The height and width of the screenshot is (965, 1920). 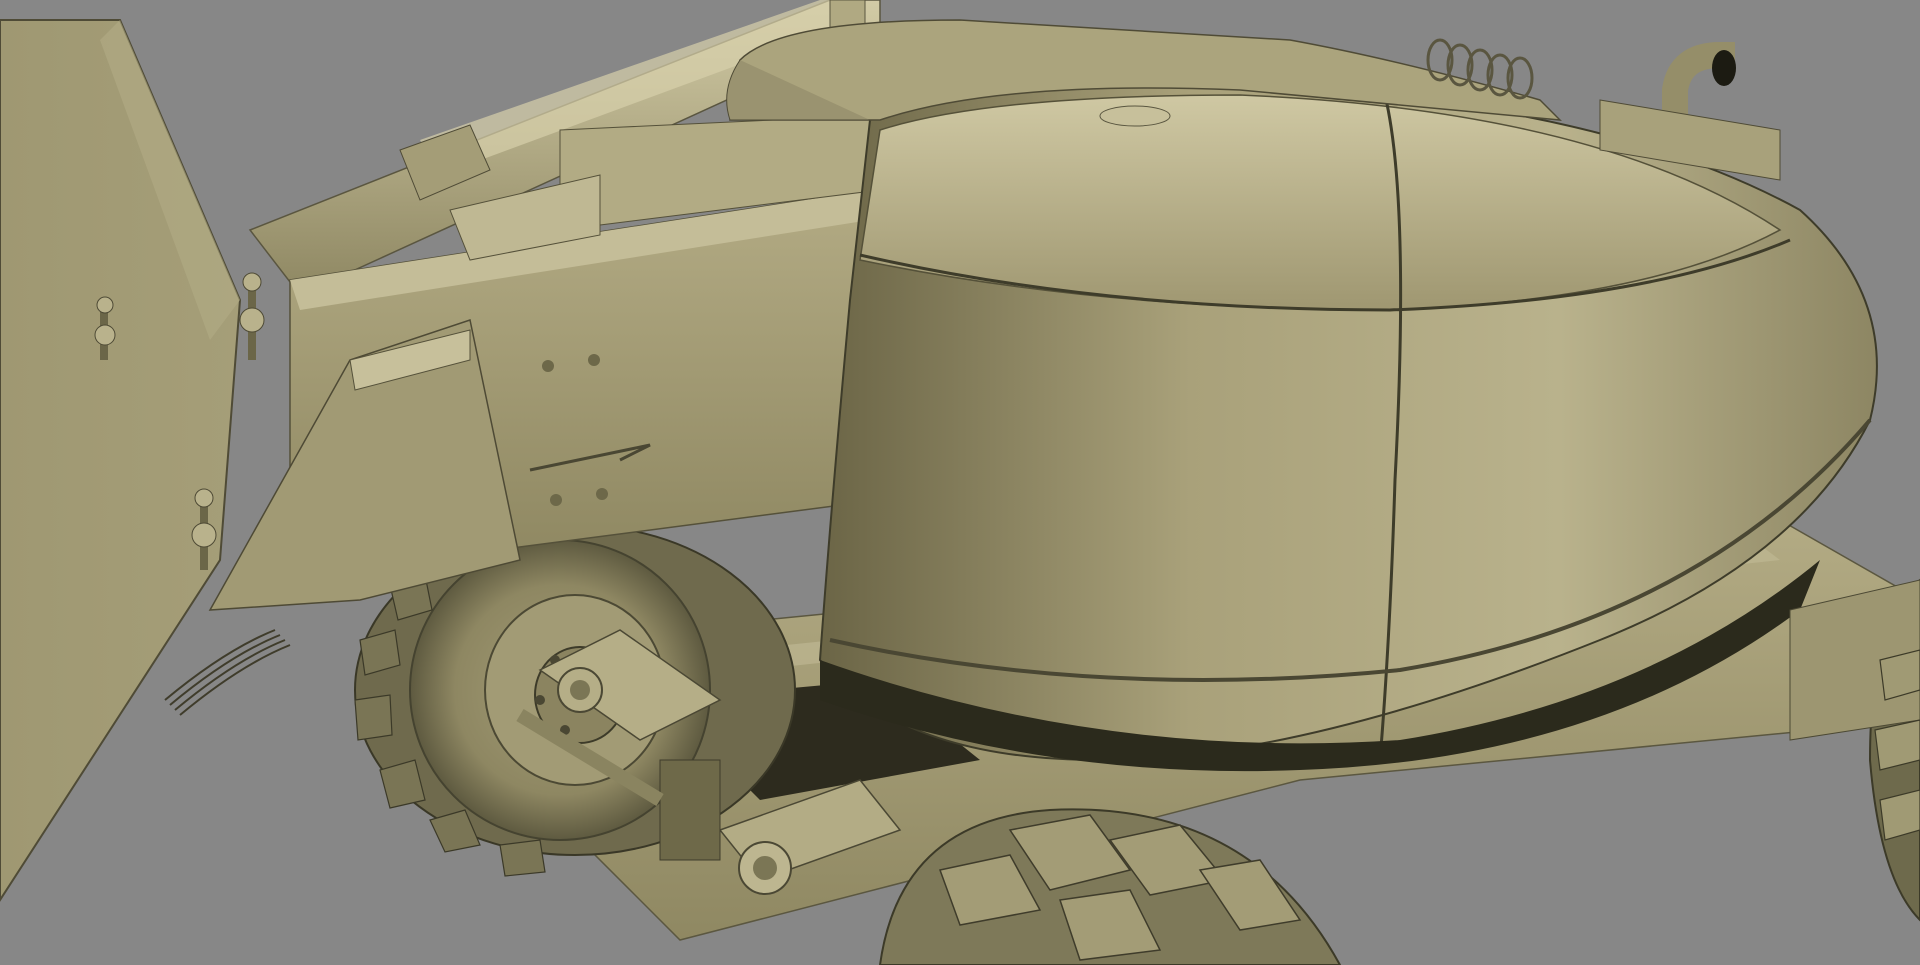 I want to click on bucket-attachment, so click(x=145, y=460).